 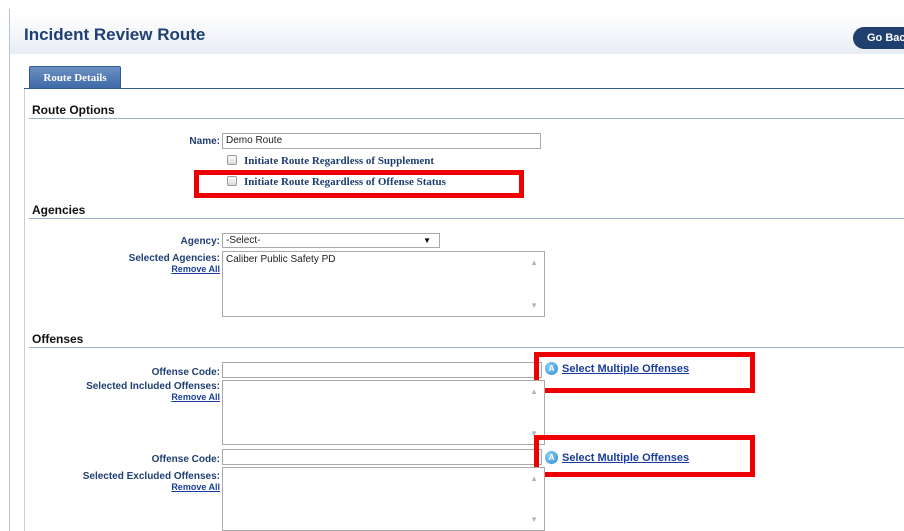 I want to click on agency-label: Agency:, so click(x=200, y=241).